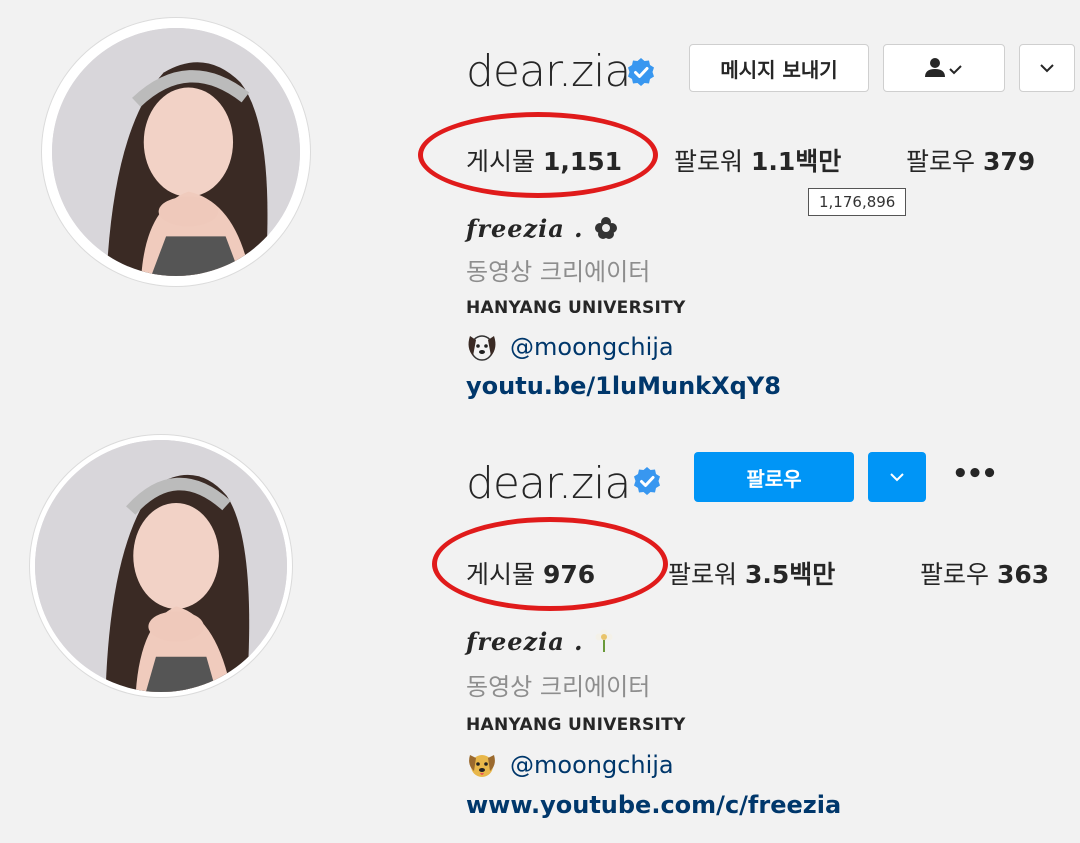  What do you see at coordinates (605, 228) in the screenshot?
I see `flower-emoji-icon` at bounding box center [605, 228].